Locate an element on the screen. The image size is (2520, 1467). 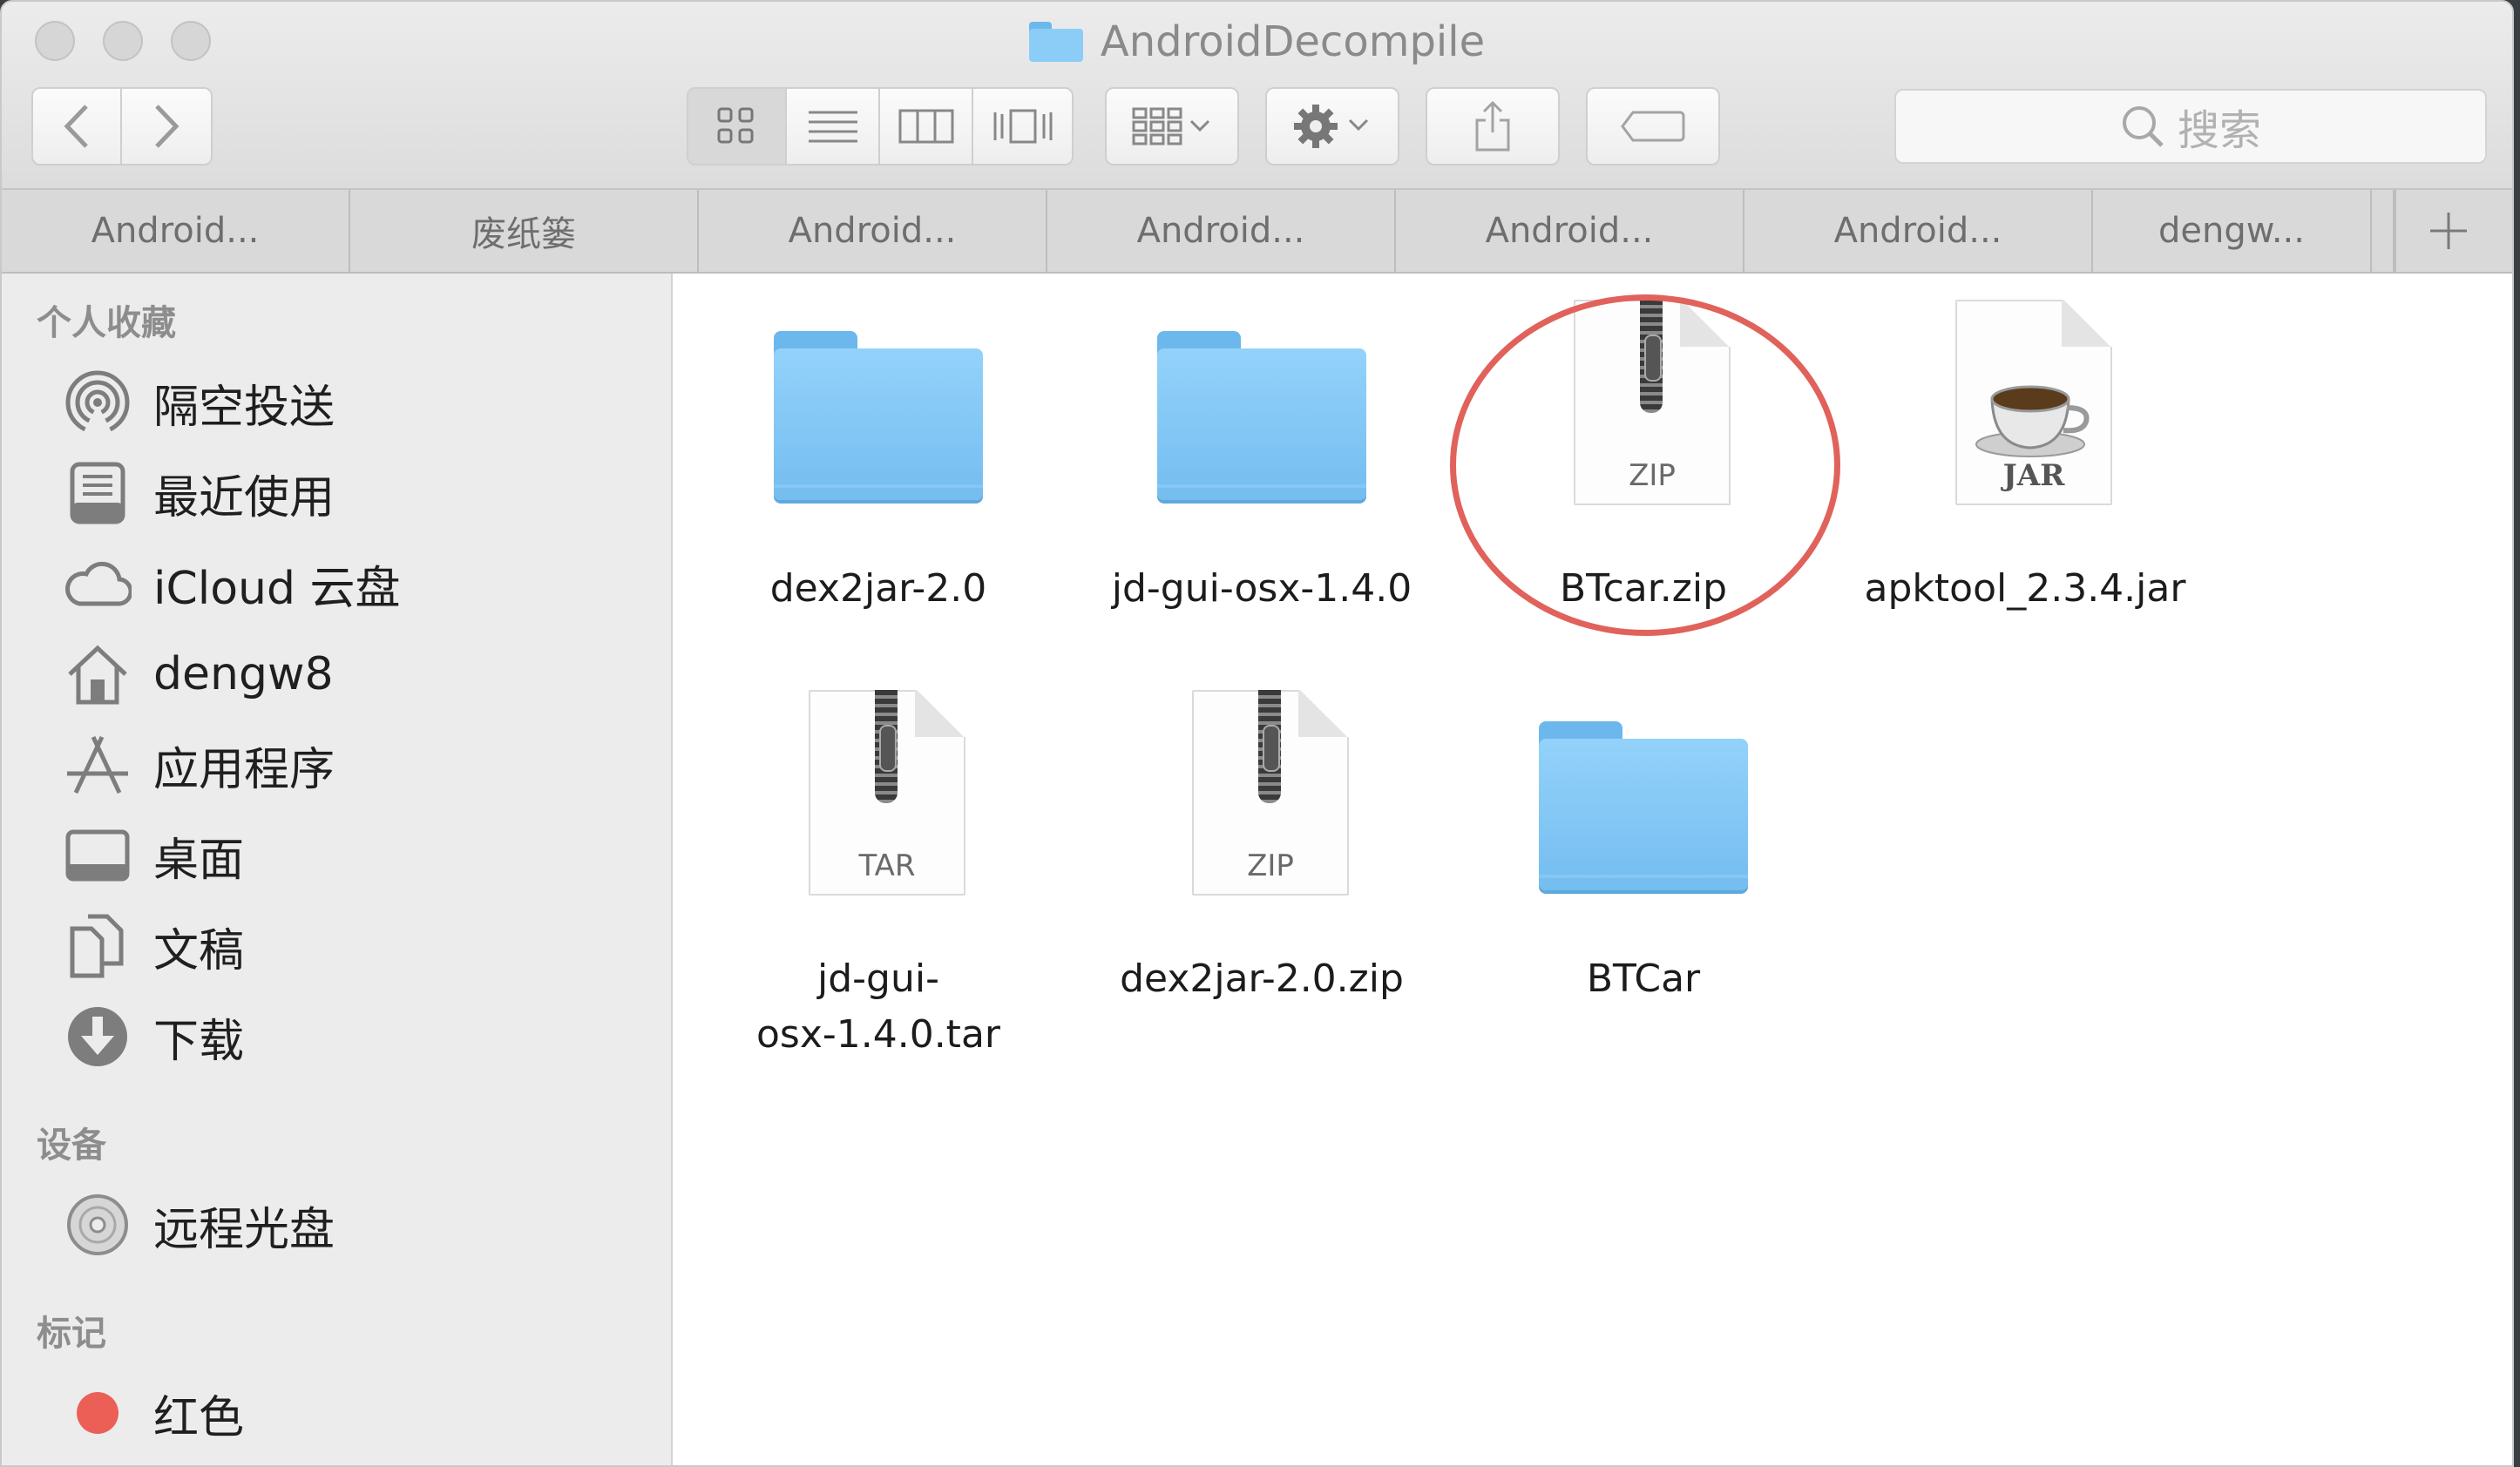
forward-button is located at coordinates (166, 126).